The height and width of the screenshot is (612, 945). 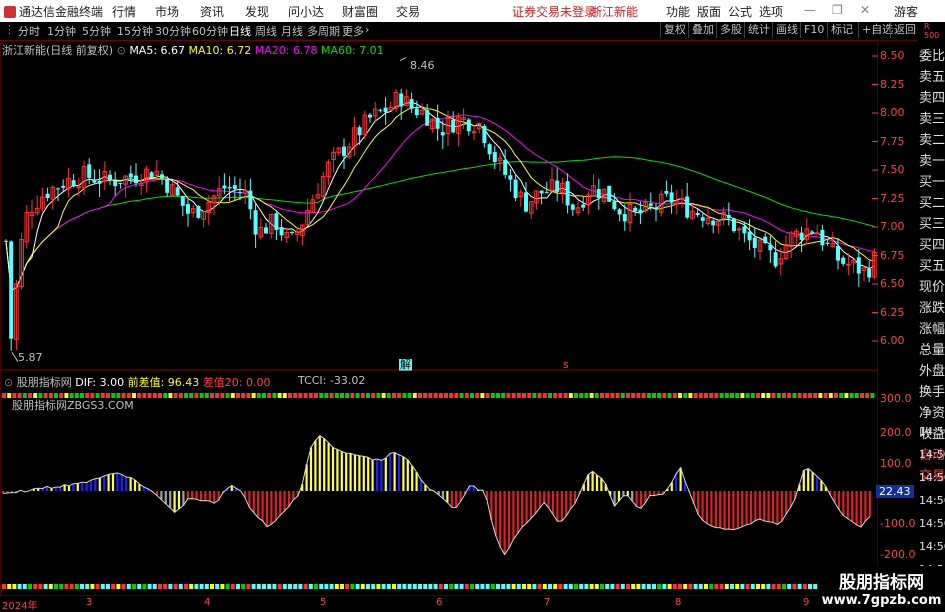 I want to click on period-5min: 5分钟, so click(x=96, y=31).